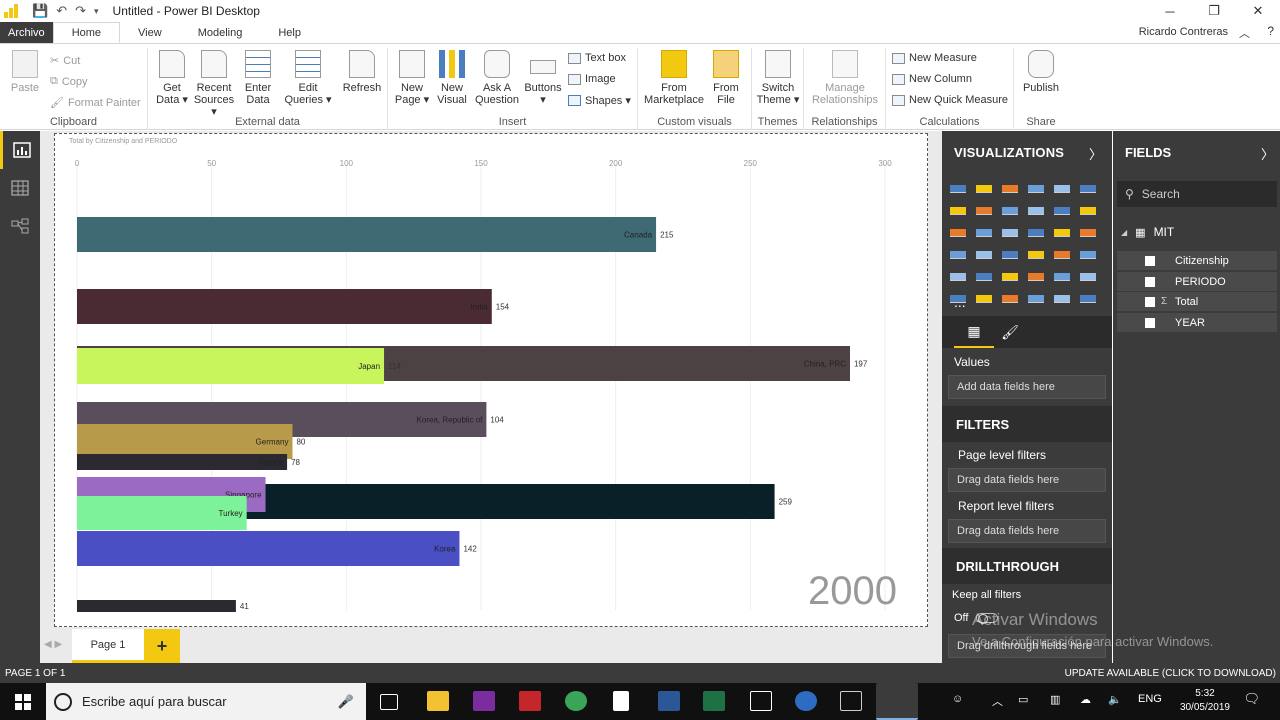  What do you see at coordinates (308, 78) in the screenshot?
I see `edit-queries-button: Edit Queries ▾` at bounding box center [308, 78].